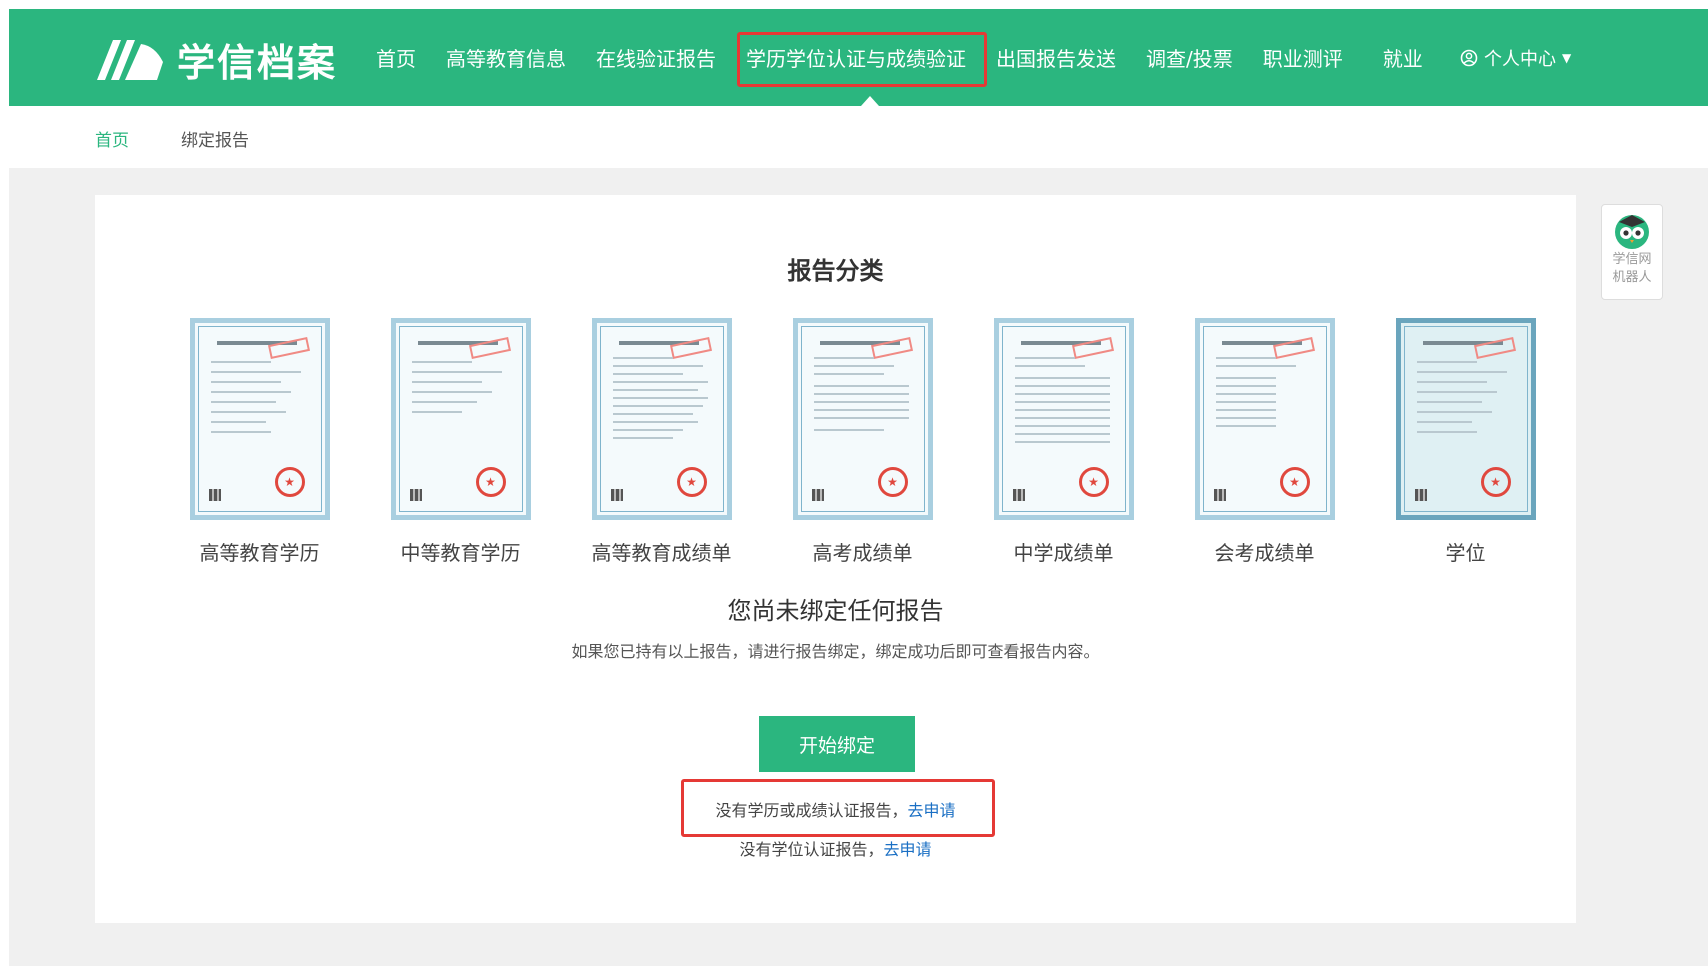  Describe the element at coordinates (811, 849) in the screenshot. I see `apply-degree-text: 没有学位认证报告，` at that location.